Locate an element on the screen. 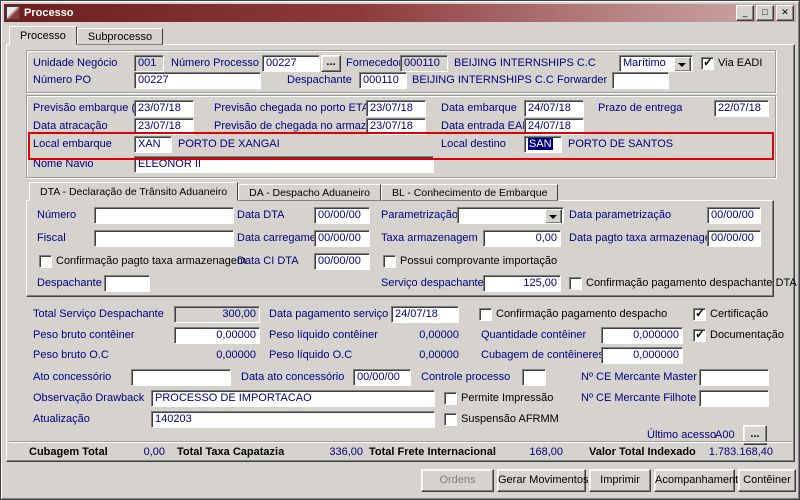  atualizacao-label: Atualização is located at coordinates (61, 419).